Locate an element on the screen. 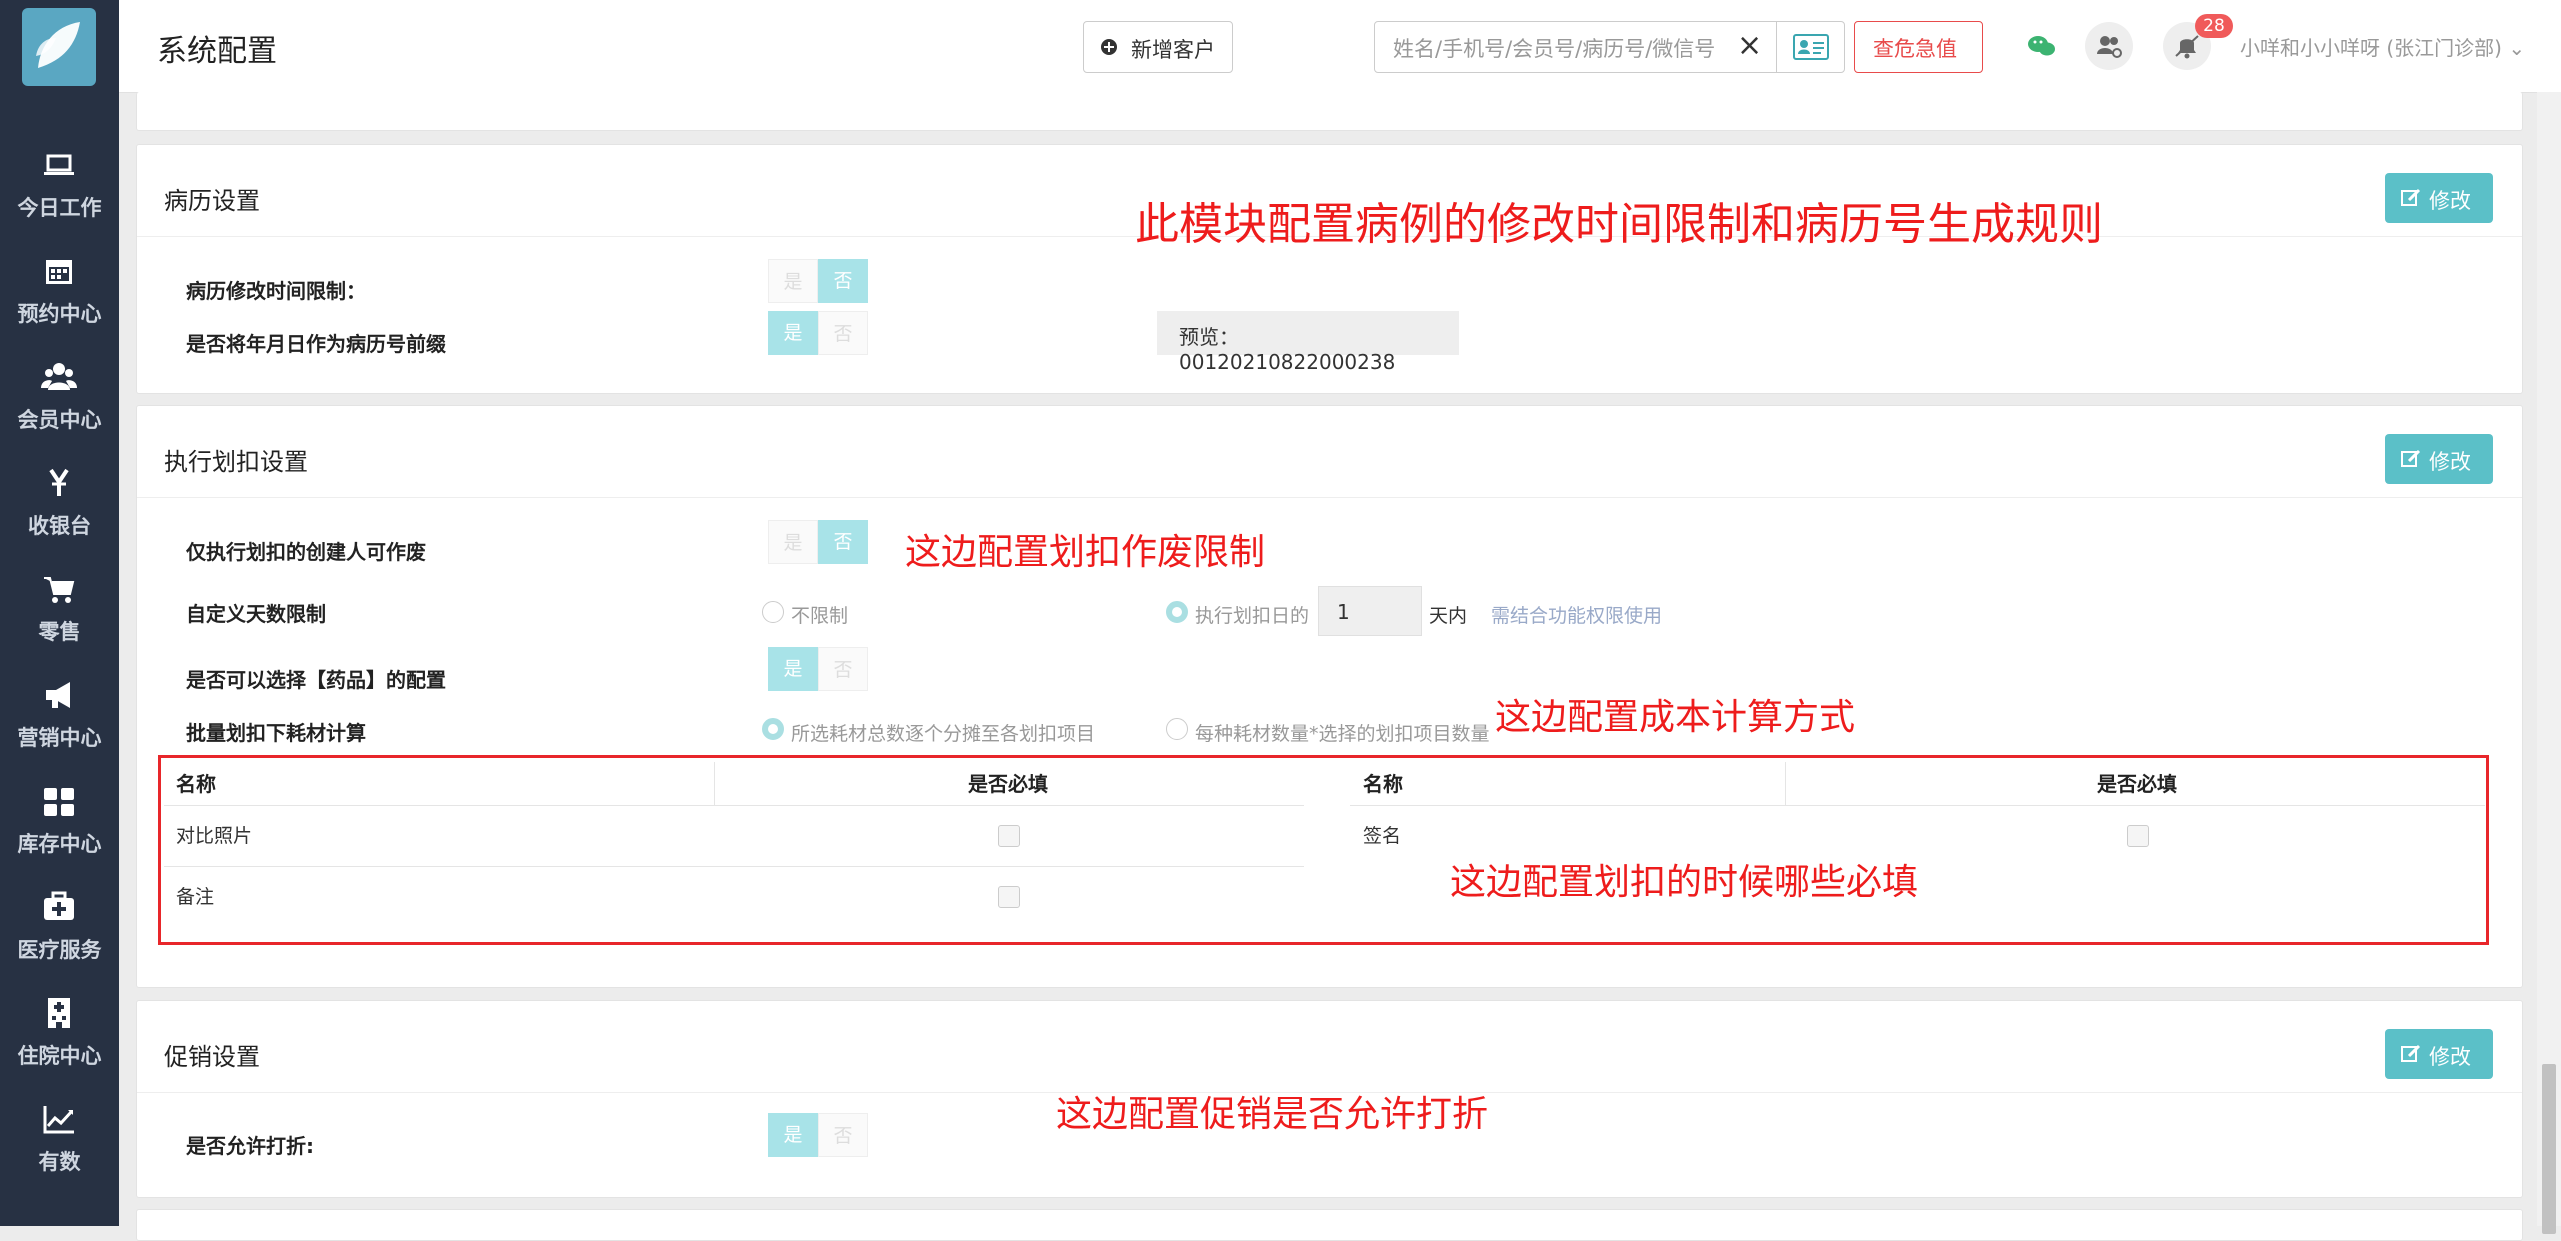 The image size is (2561, 1241). sidebar-item-appointments: 预约中心 is located at coordinates (59, 295).